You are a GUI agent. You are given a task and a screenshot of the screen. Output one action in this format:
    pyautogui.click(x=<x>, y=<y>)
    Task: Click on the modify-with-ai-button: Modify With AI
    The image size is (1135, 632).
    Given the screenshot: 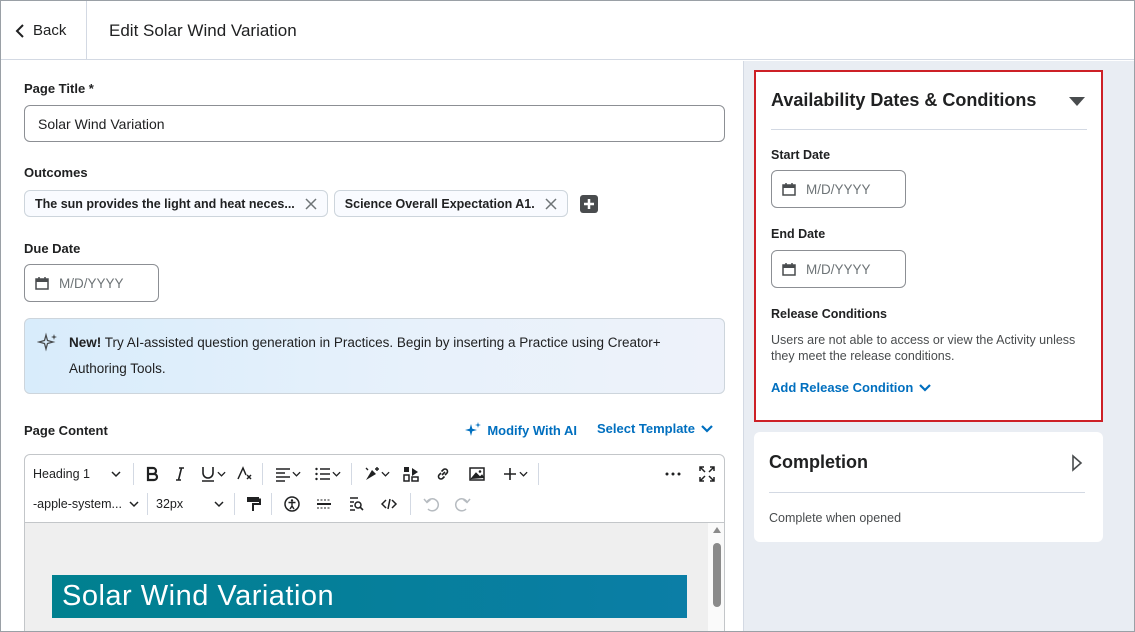 What is the action you would take?
    pyautogui.click(x=520, y=430)
    